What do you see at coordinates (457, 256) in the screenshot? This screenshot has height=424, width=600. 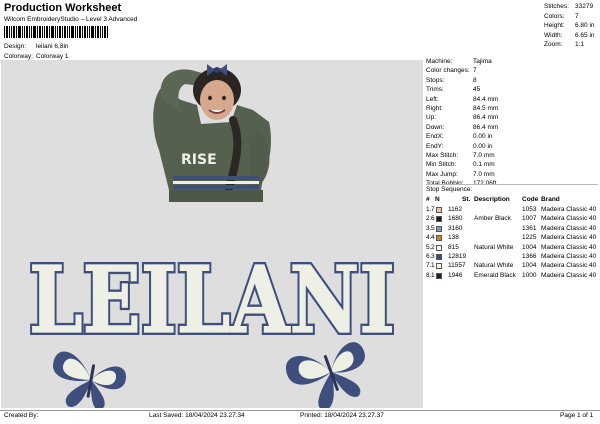 I see `stitch-count: 12819` at bounding box center [457, 256].